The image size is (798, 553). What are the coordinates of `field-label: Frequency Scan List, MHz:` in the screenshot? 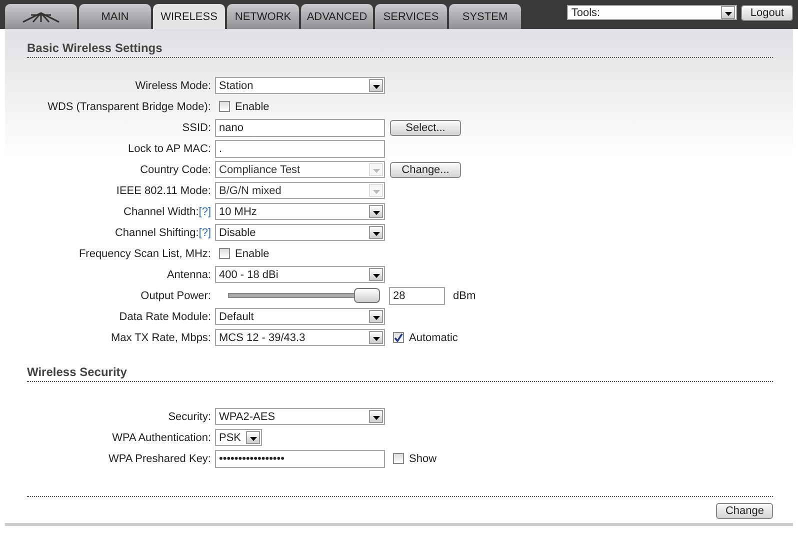 It's located at (144, 254).